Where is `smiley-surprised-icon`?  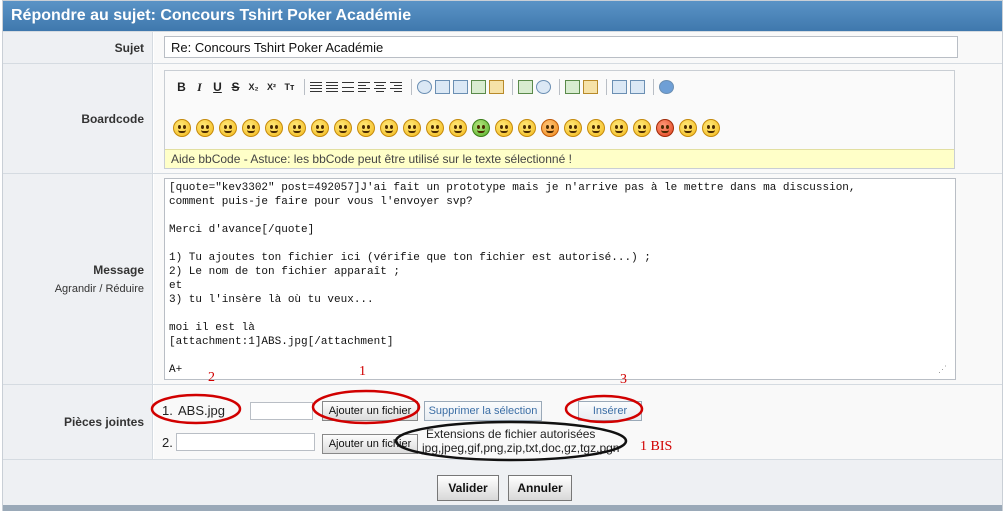
smiley-surprised-icon is located at coordinates (366, 128).